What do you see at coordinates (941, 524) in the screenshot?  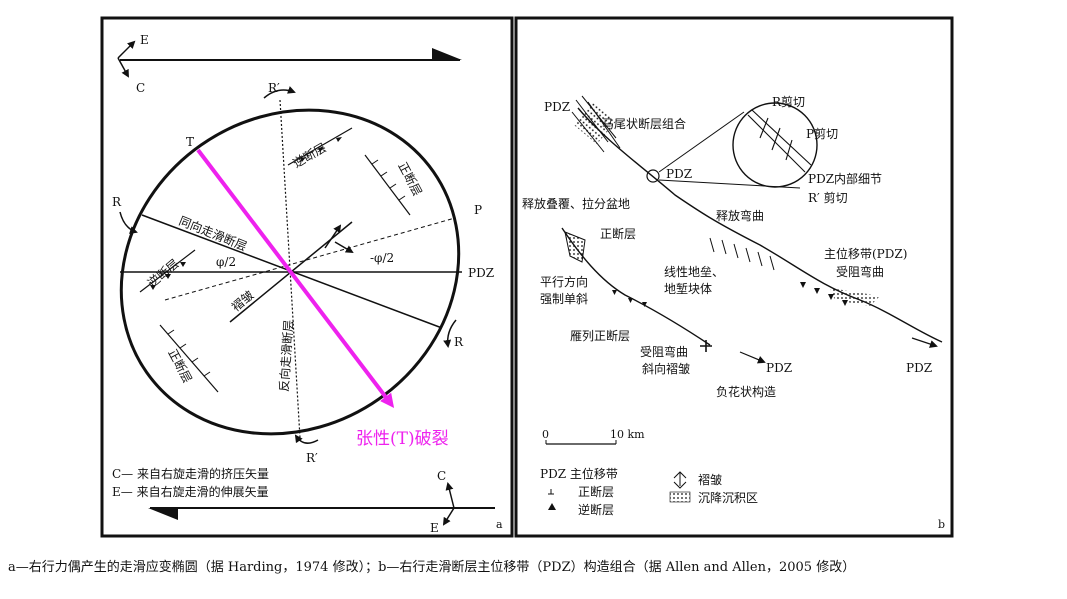 I see `panel-b-letter: b` at bounding box center [941, 524].